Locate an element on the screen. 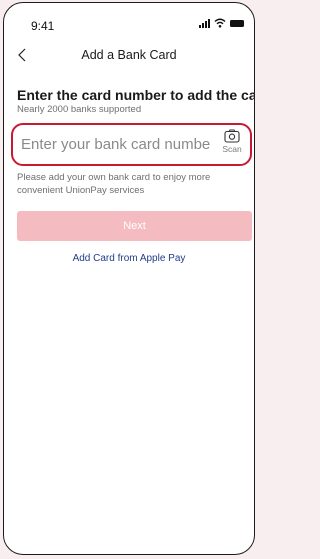 Image resolution: width=320 pixels, height=559 pixels. status-icons is located at coordinates (221, 23).